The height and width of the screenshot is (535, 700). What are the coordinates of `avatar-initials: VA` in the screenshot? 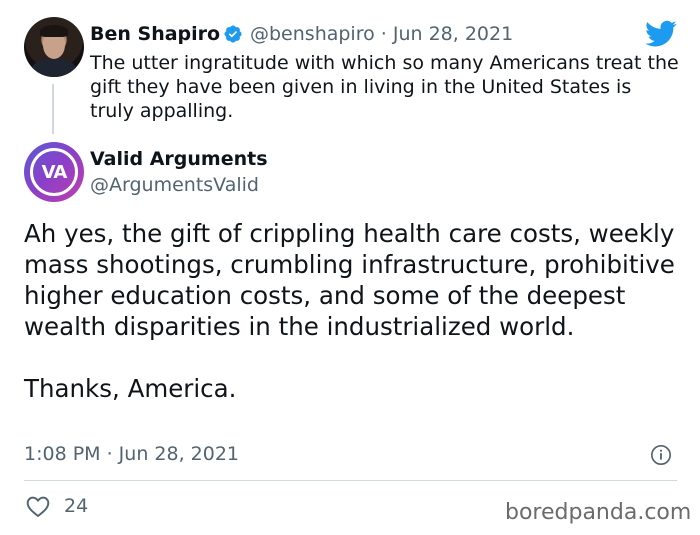 It's located at (54, 172).